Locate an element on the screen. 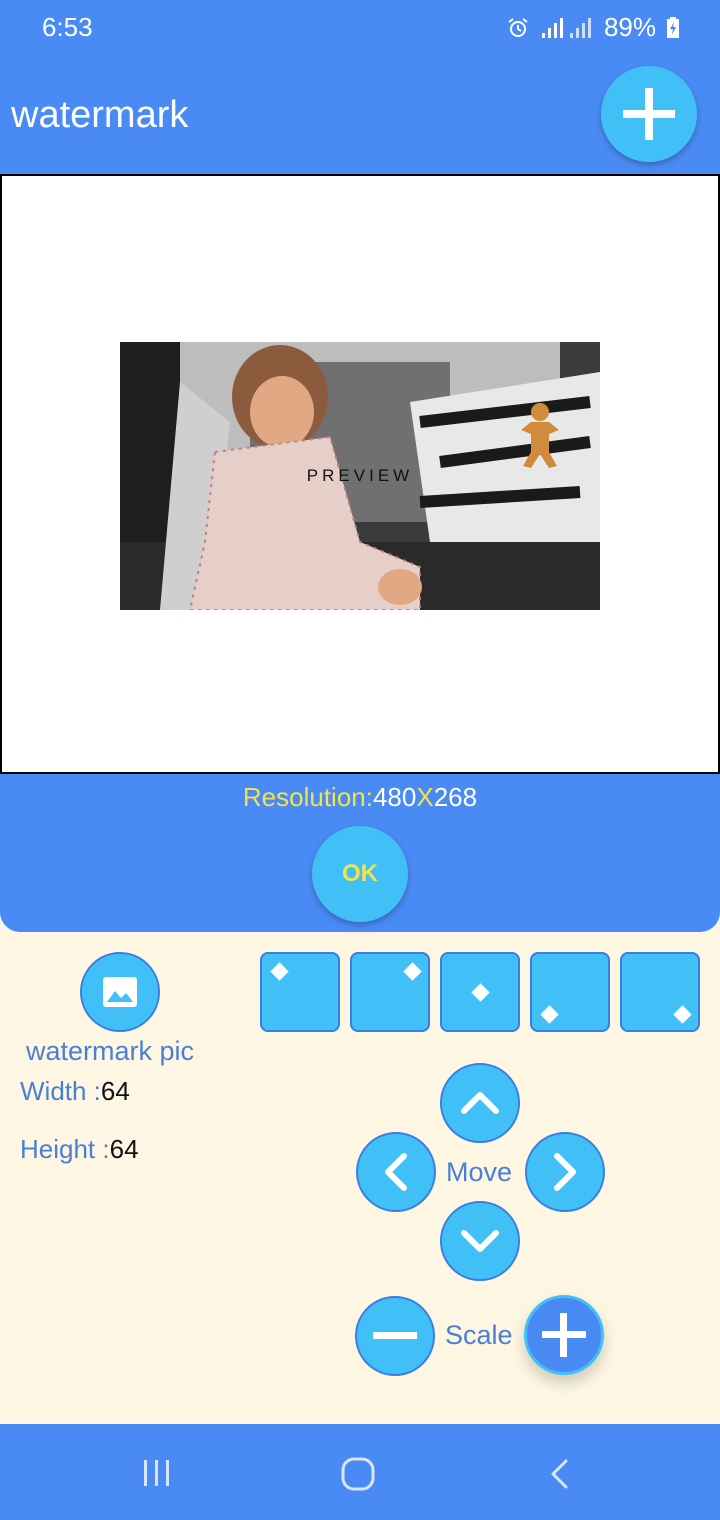 This screenshot has width=720, height=1520. add-button is located at coordinates (649, 114).